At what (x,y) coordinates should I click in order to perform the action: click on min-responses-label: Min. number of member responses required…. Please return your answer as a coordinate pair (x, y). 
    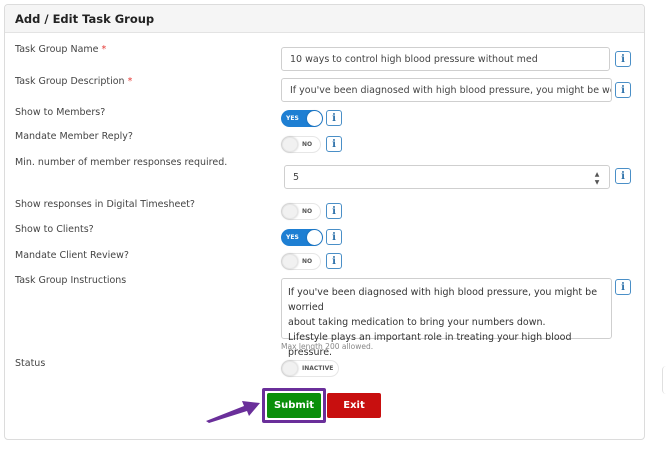
    Looking at the image, I should click on (121, 162).